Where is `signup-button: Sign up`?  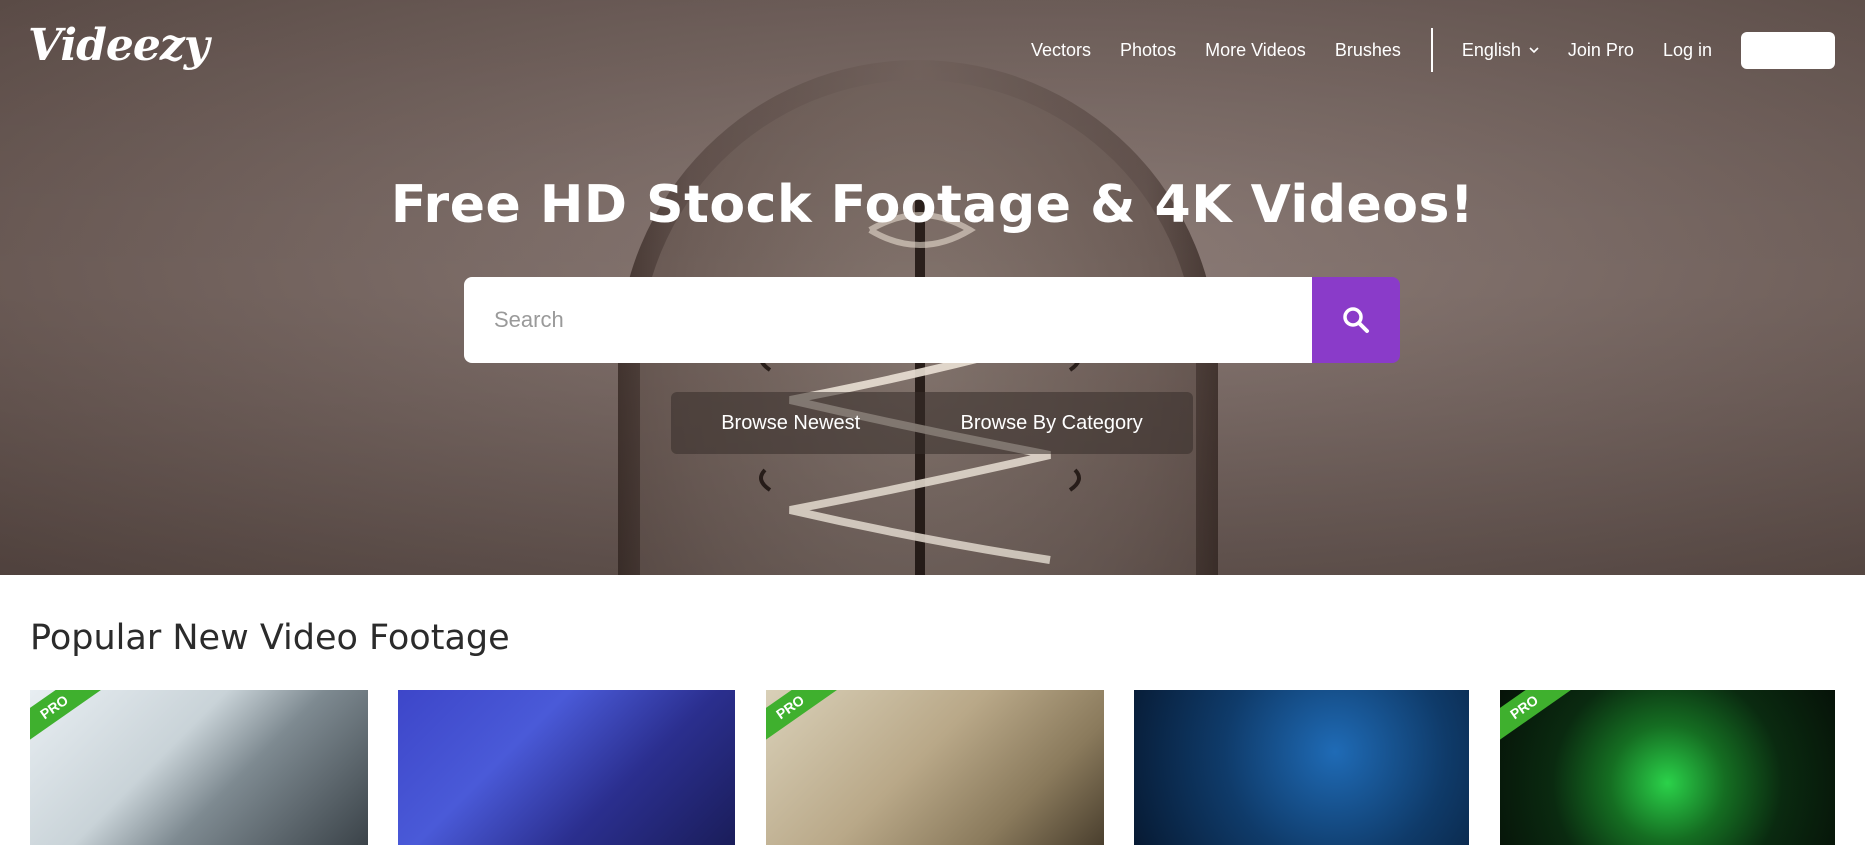 signup-button: Sign up is located at coordinates (1788, 50).